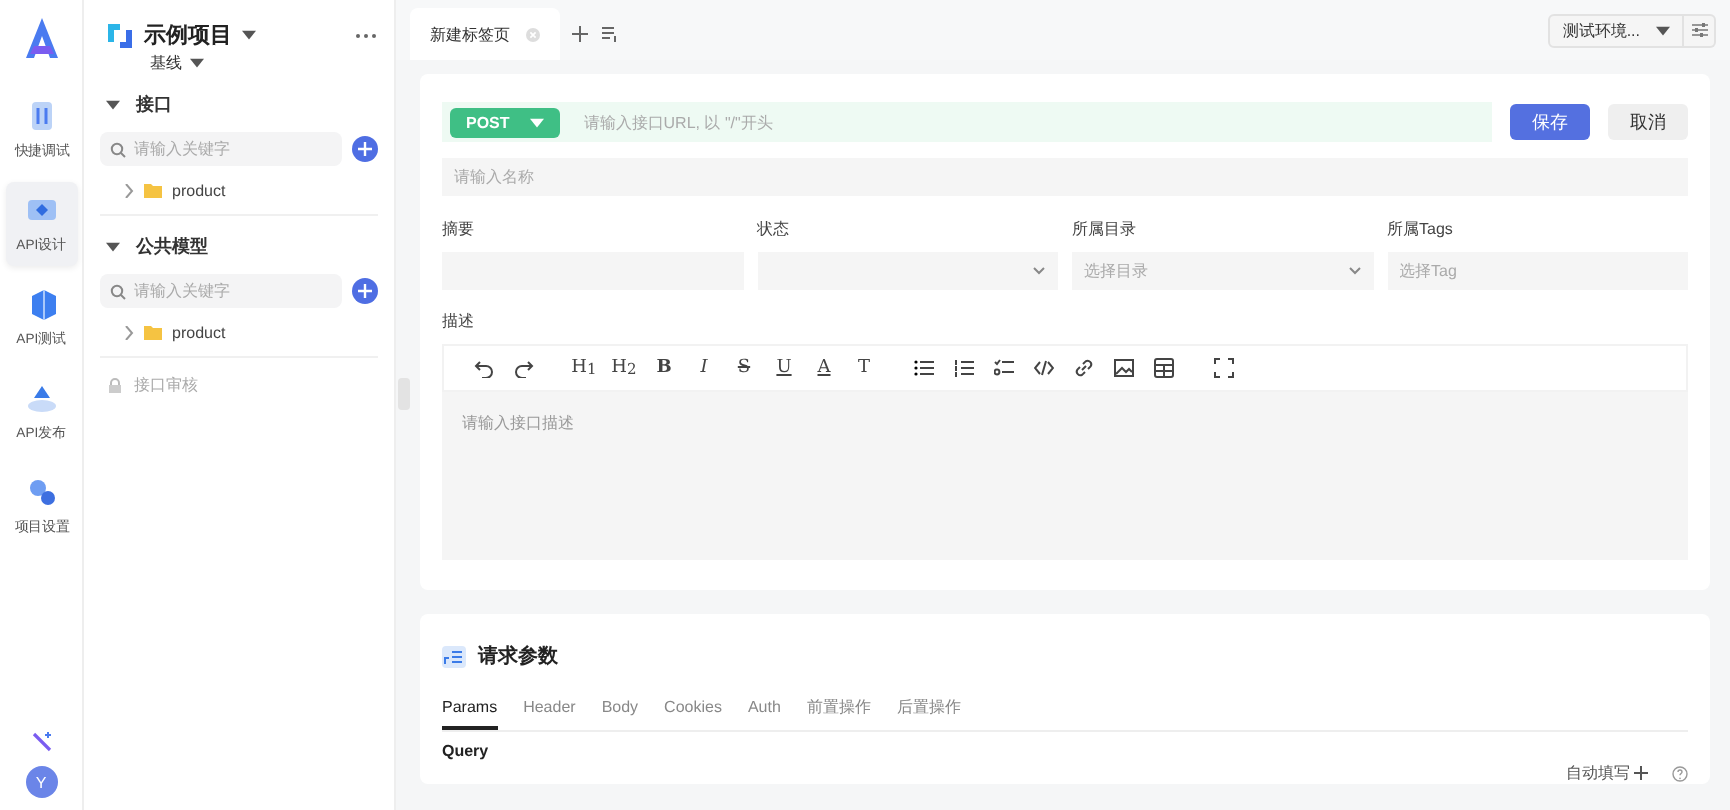  I want to click on undo-glyph-icon, so click(484, 368).